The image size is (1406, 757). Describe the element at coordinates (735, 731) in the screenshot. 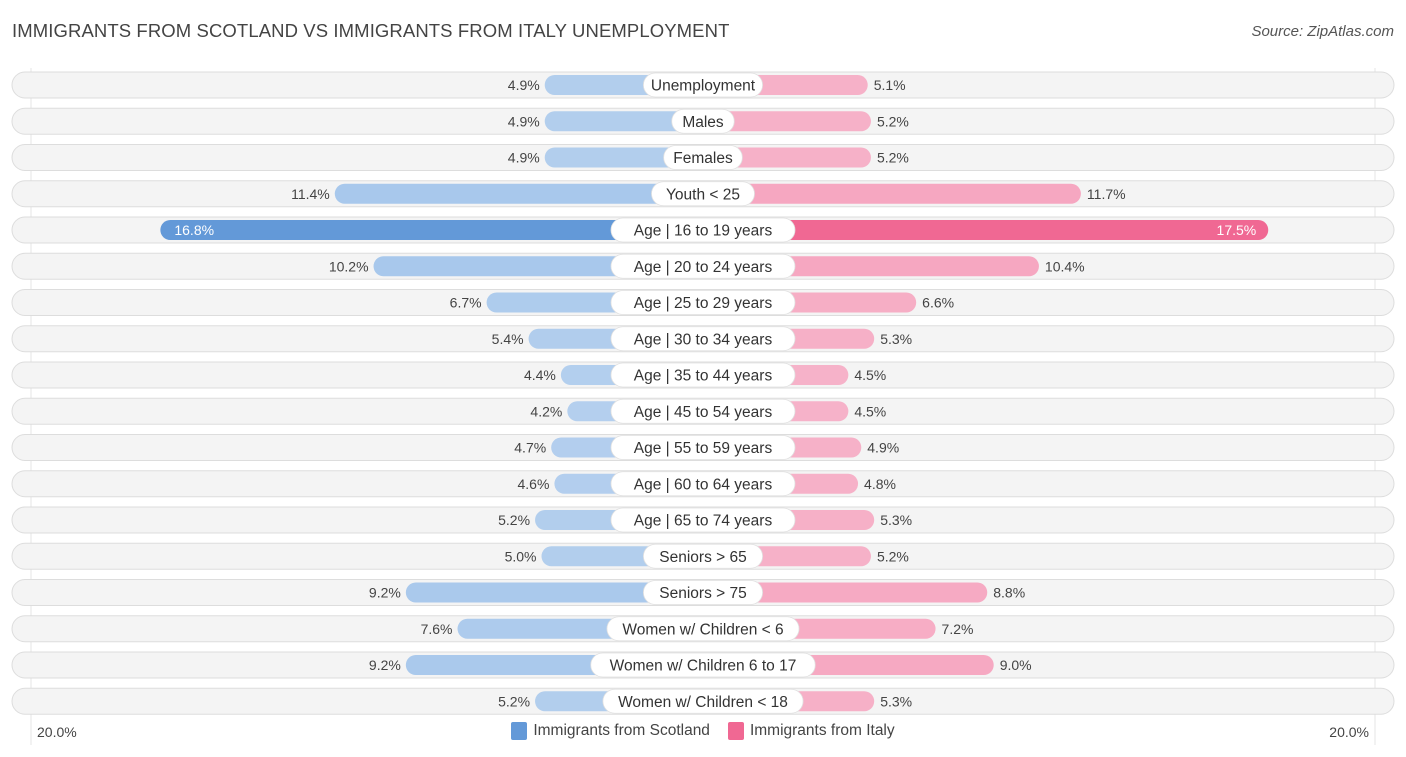

I see `legend-swatch-italy` at that location.